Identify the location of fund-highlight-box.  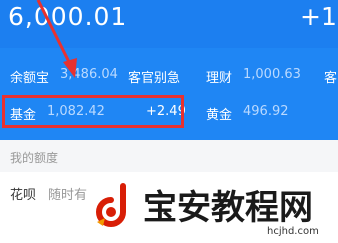
(93, 111).